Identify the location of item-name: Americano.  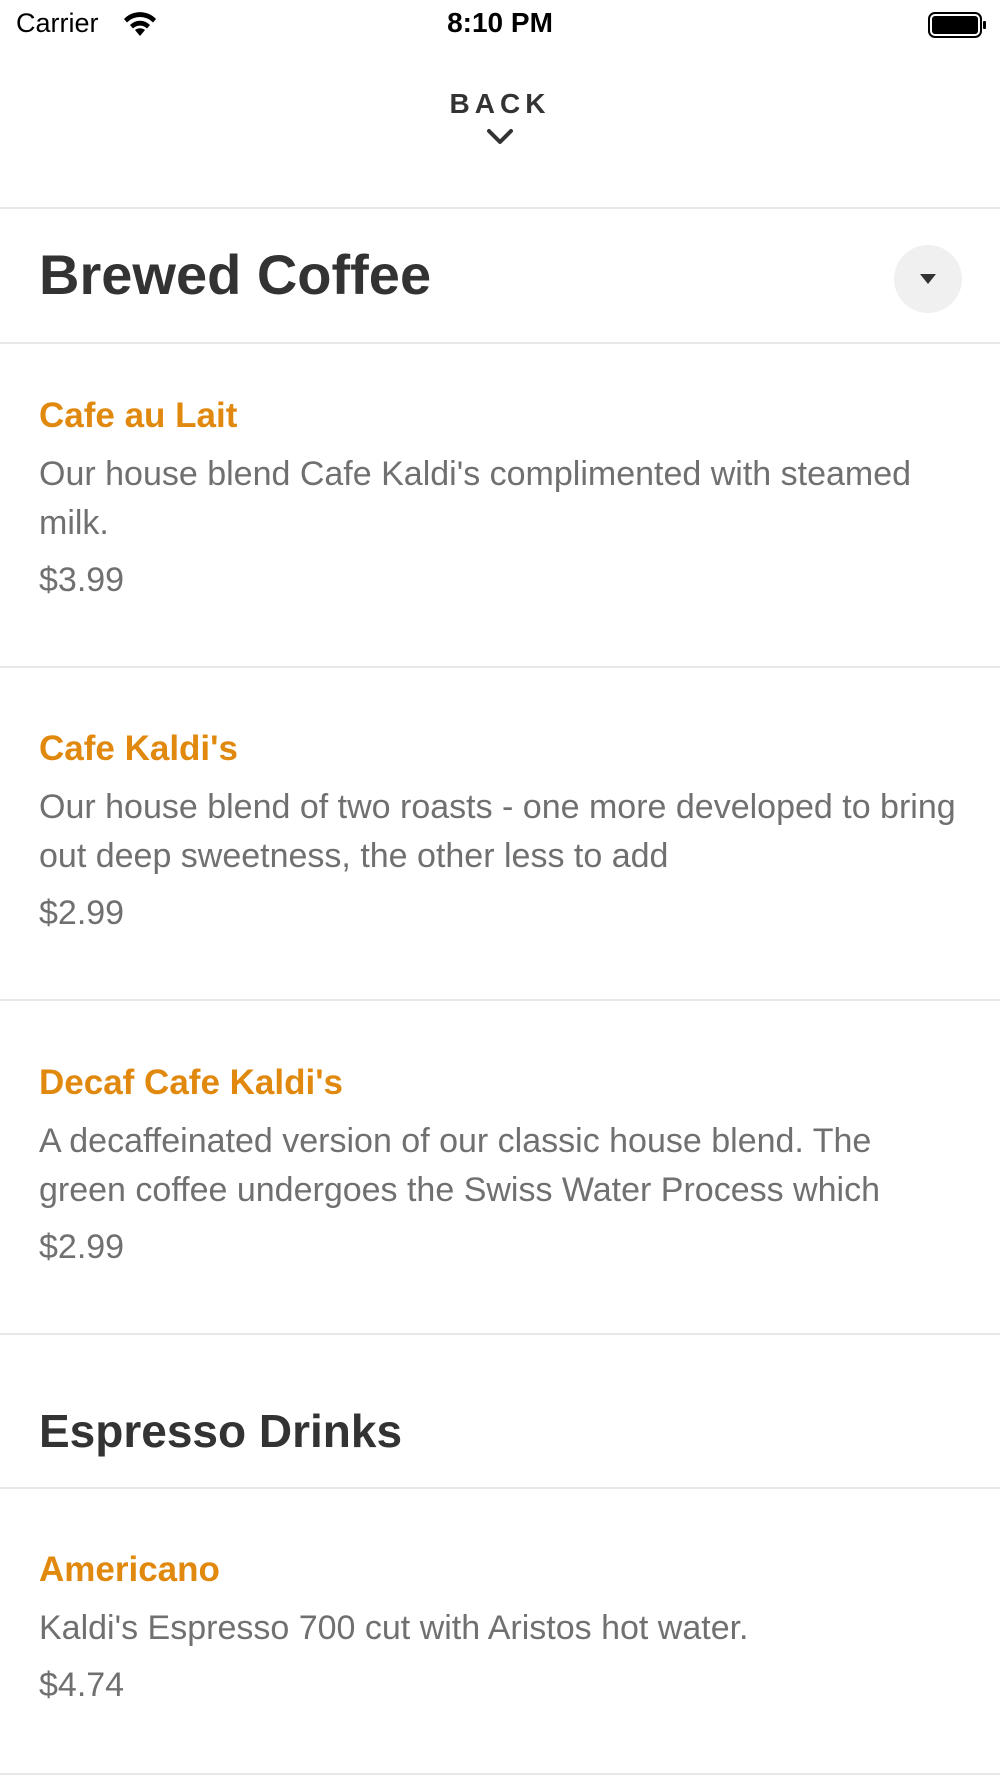
(129, 1569).